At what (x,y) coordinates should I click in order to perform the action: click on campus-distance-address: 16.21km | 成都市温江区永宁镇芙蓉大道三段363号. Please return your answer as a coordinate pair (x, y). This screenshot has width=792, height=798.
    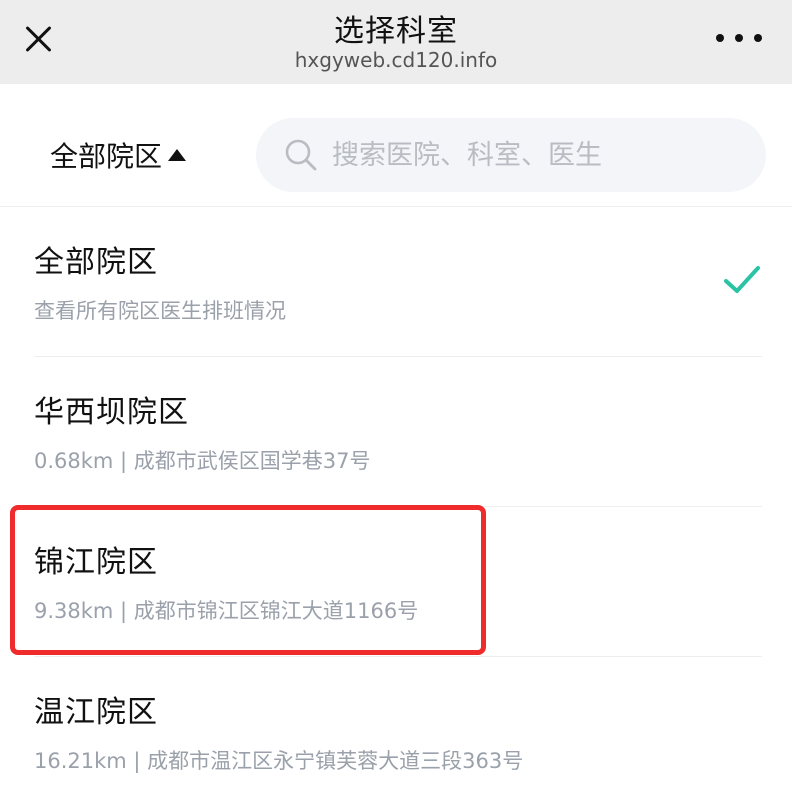
    Looking at the image, I should click on (279, 761).